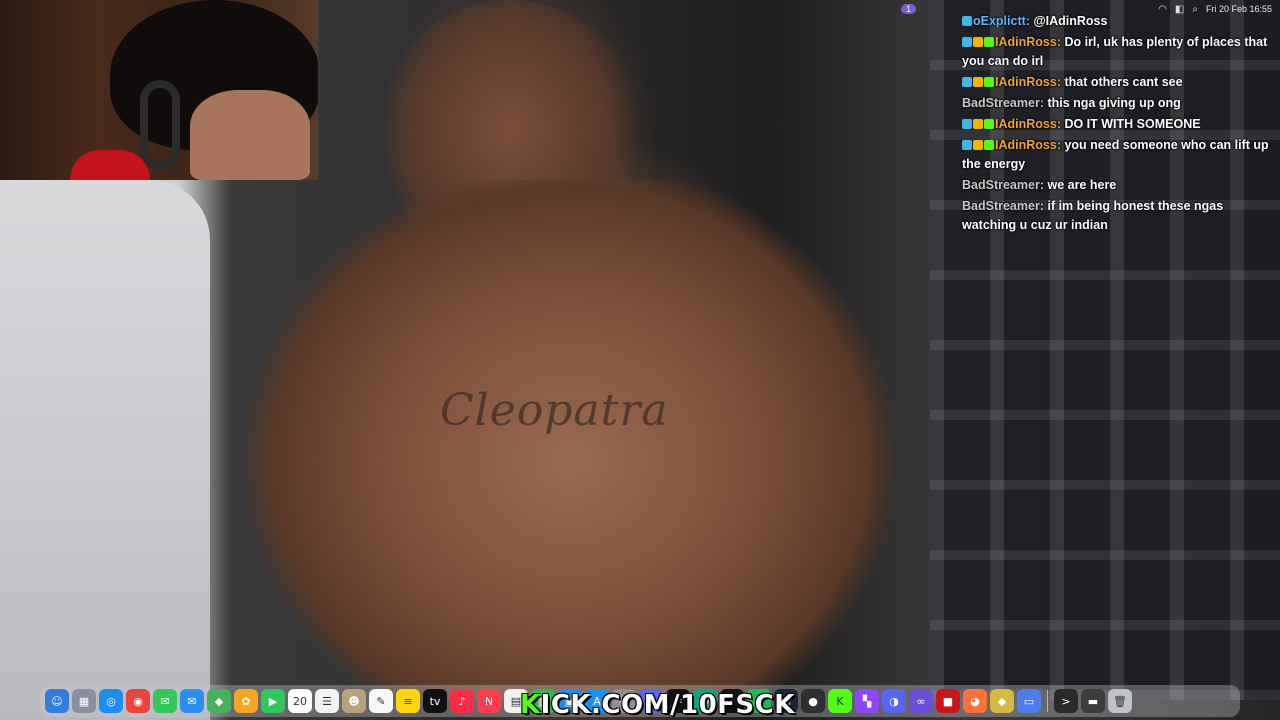 The width and height of the screenshot is (1280, 720). I want to click on chat-message: IAdinRoss: that others cant see, so click(1118, 82).